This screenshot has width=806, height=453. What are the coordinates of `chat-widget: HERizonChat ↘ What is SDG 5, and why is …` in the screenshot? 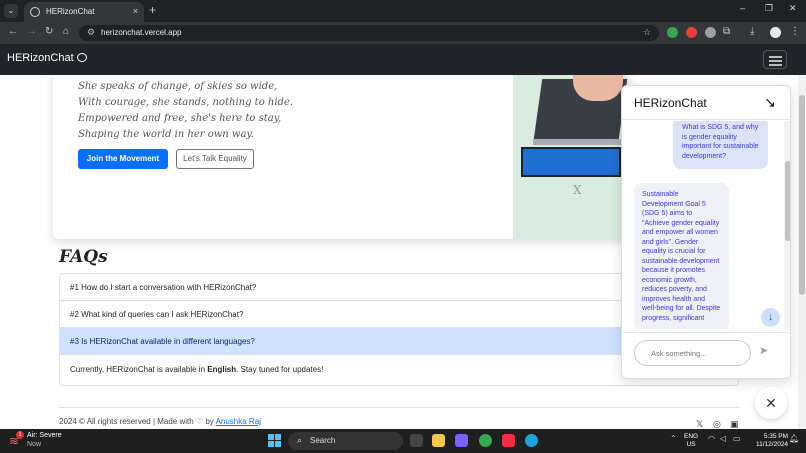 It's located at (706, 232).